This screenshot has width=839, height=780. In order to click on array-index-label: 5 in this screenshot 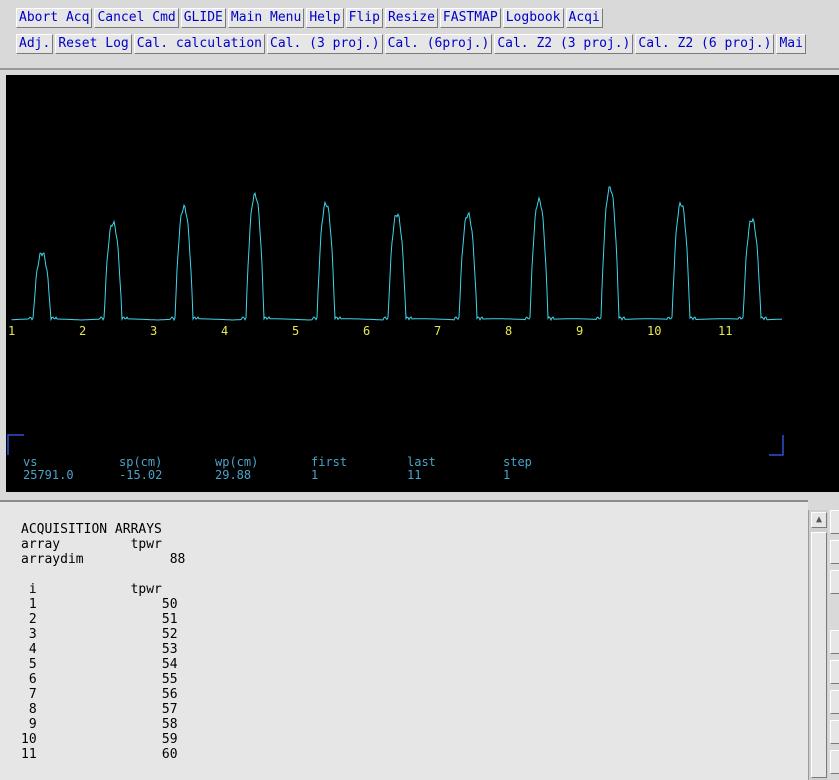, I will do `click(295, 331)`.